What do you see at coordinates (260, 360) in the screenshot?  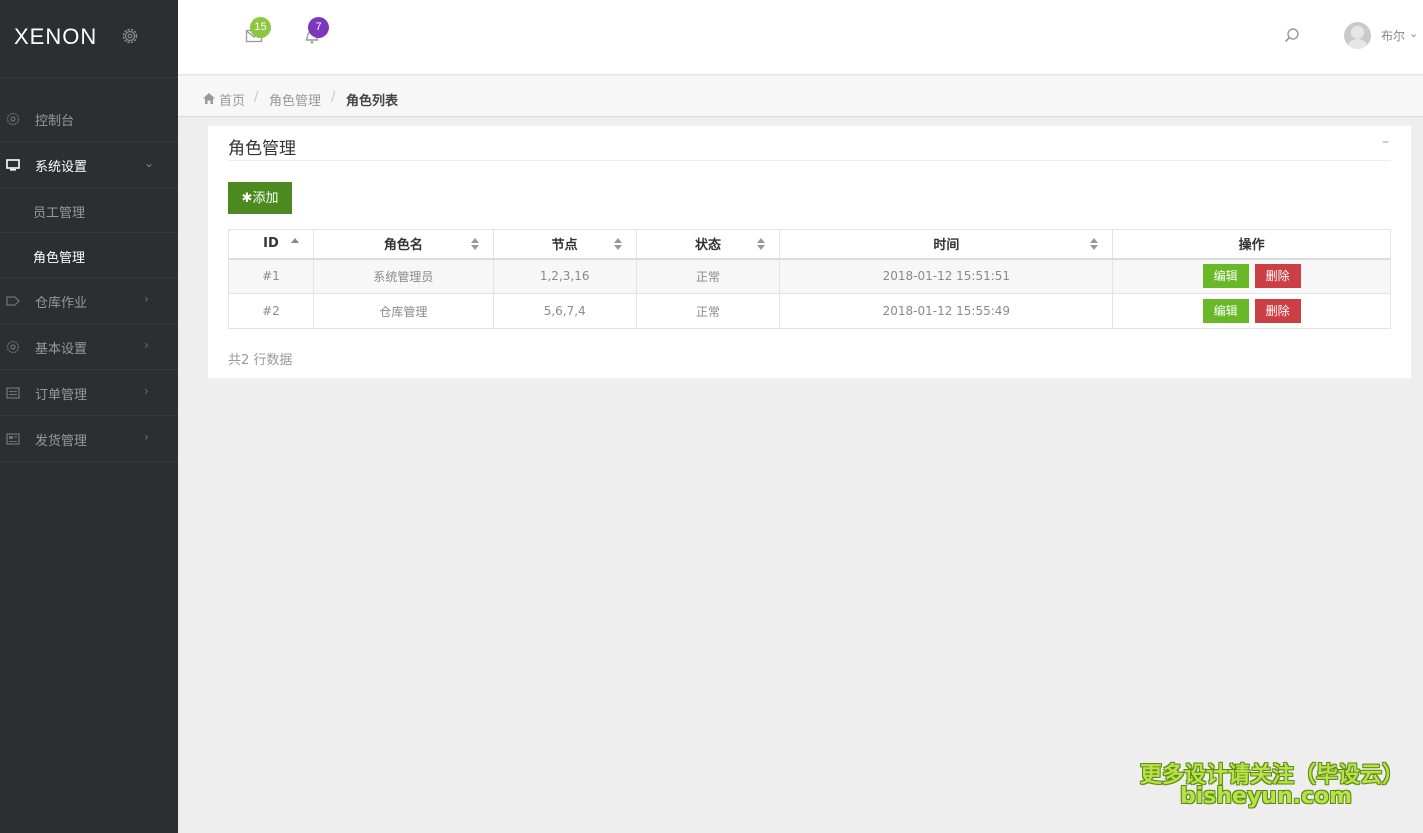 I see `row-count-text: 共2 行数据` at bounding box center [260, 360].